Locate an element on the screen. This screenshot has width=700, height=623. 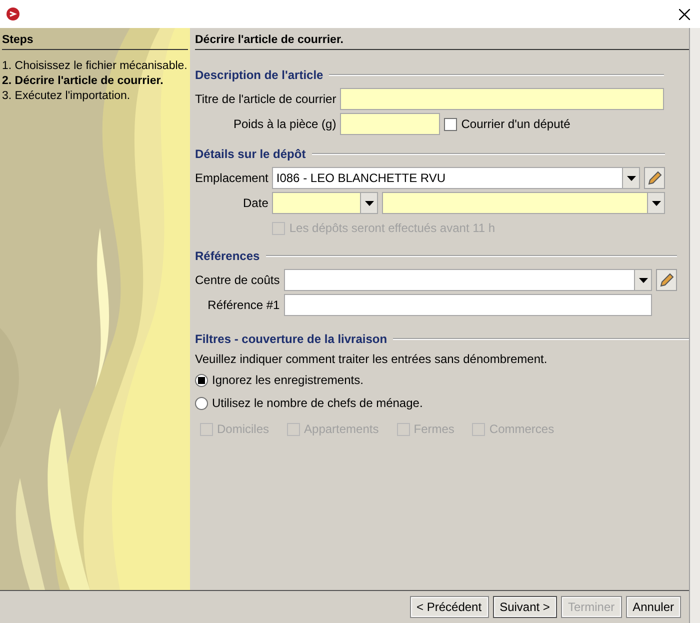
wizard-button: Suivant > is located at coordinates (524, 607).